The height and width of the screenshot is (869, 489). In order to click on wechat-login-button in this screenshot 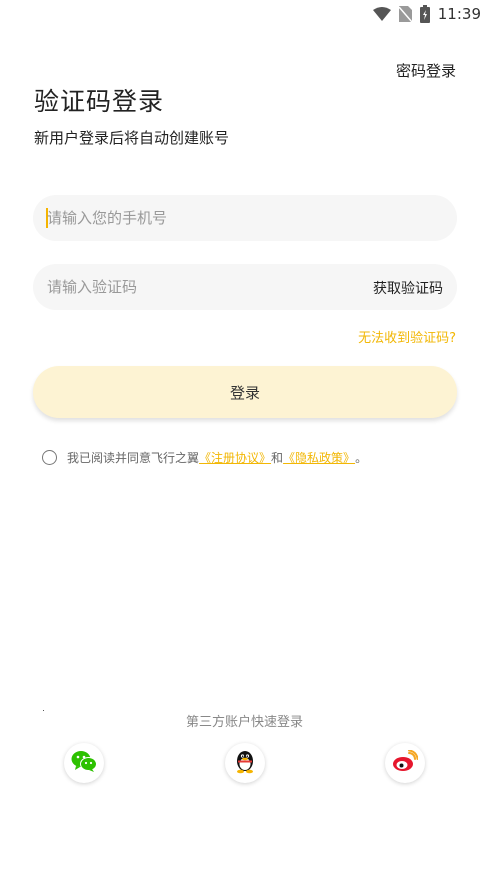, I will do `click(84, 763)`.